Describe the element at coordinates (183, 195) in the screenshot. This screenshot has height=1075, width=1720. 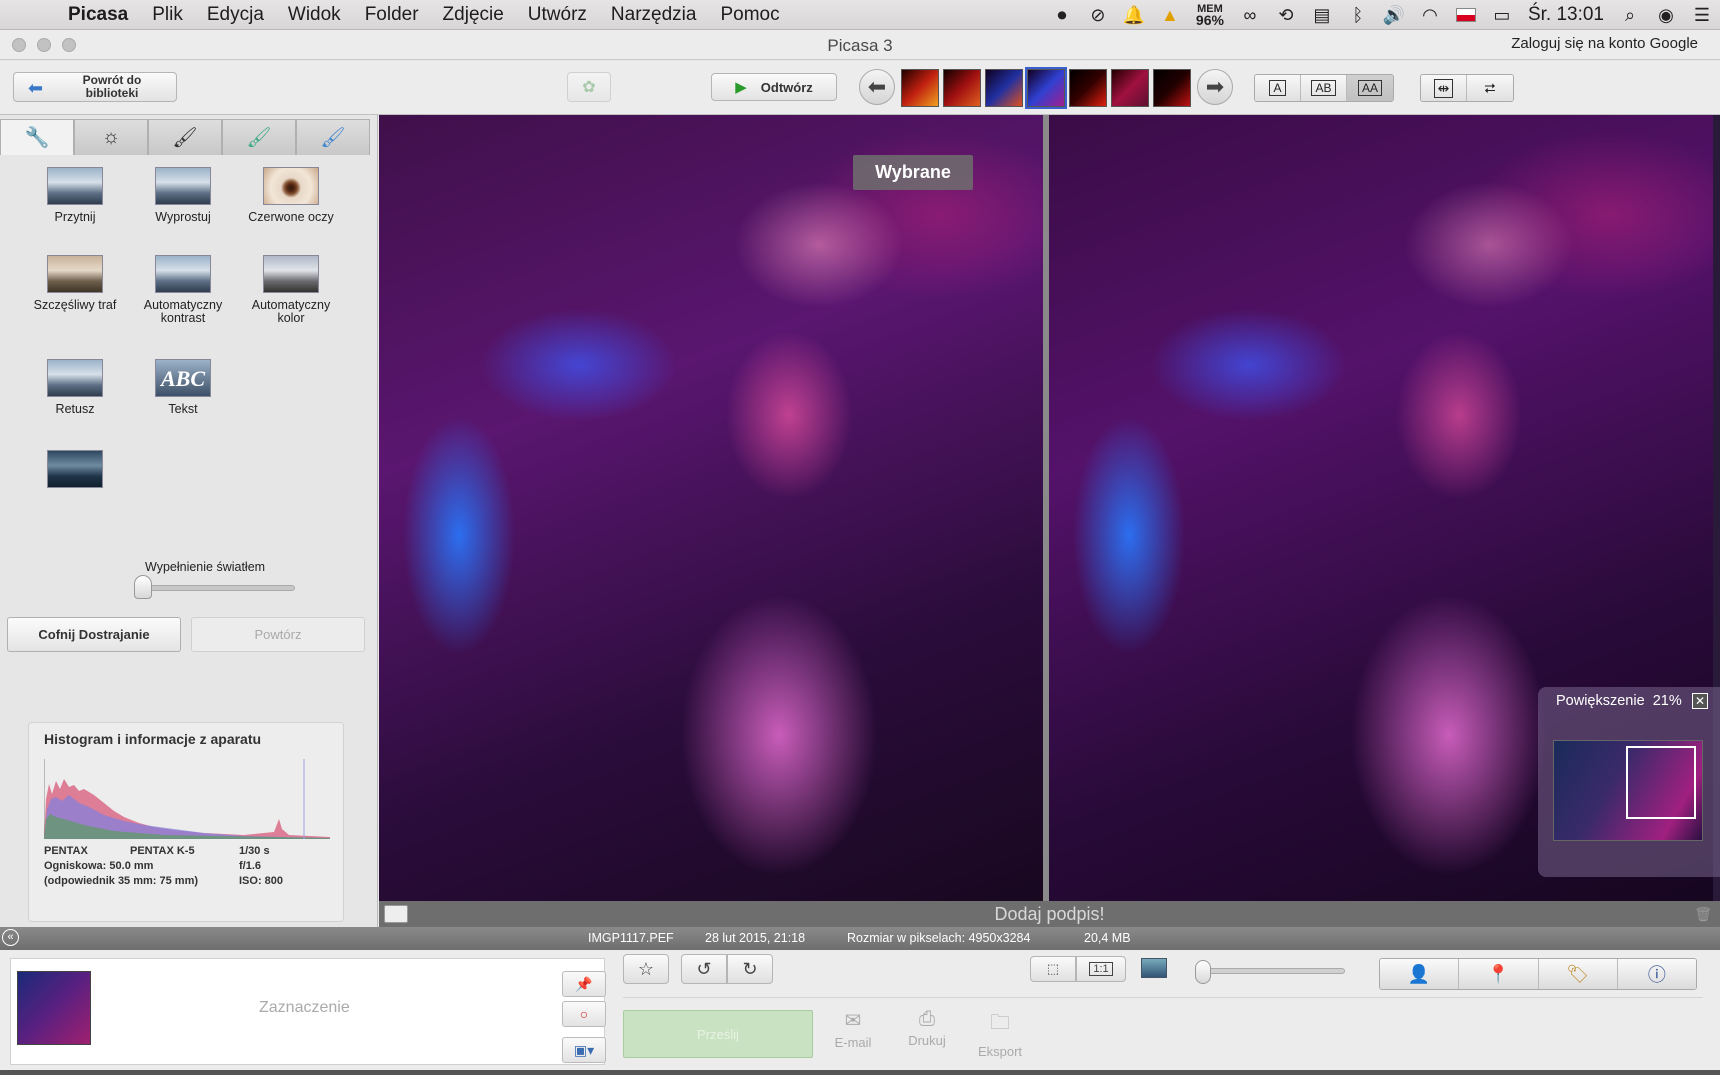
I see `straighten-tool: Wyprostuj` at that location.